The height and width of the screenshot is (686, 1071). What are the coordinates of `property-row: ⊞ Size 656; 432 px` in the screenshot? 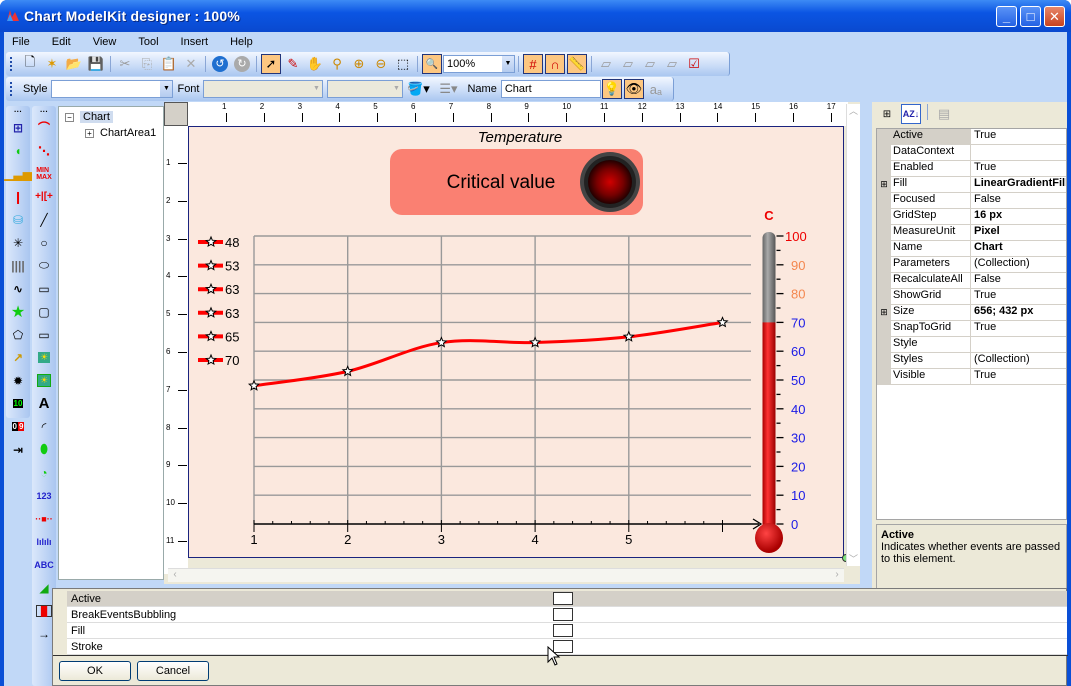 It's located at (971, 313).